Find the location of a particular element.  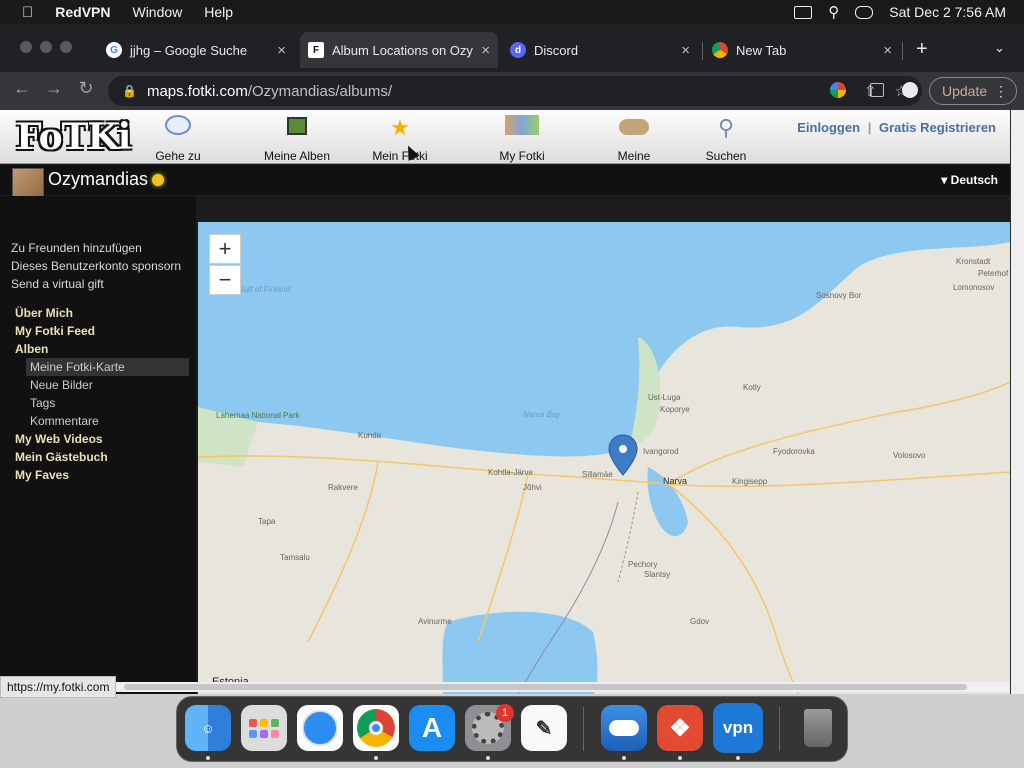

sidebar-item-my-faves: My Faves is located at coordinates (42, 475).